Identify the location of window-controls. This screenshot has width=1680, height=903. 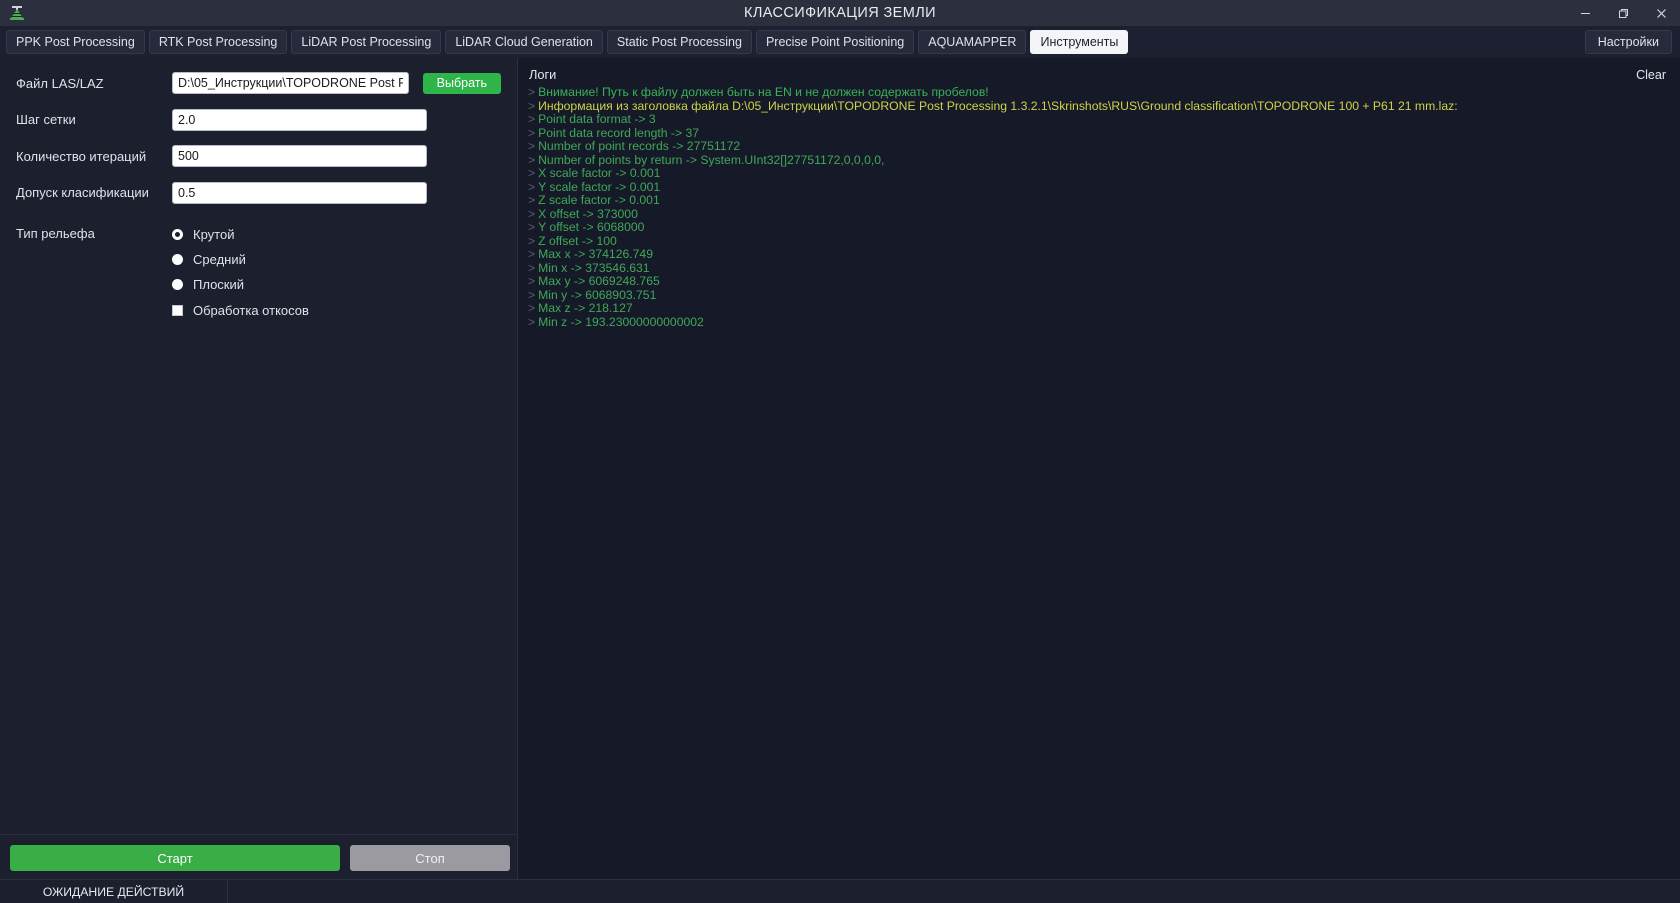
(1623, 13).